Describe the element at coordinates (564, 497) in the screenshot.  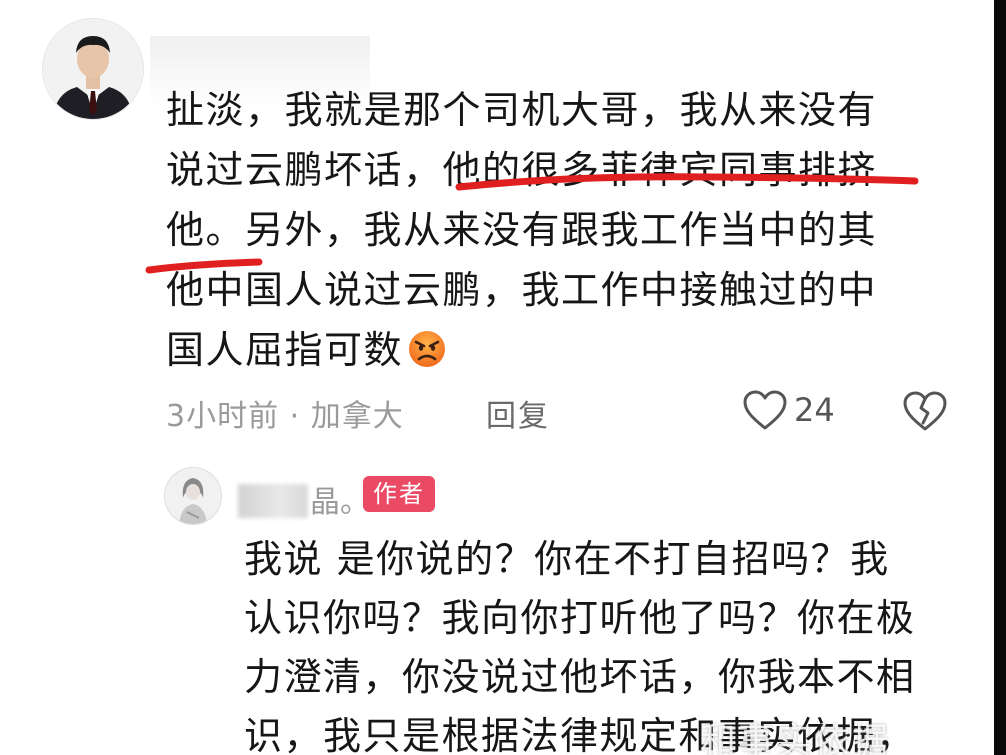
I see `reply-header: 晶。 作者` at that location.